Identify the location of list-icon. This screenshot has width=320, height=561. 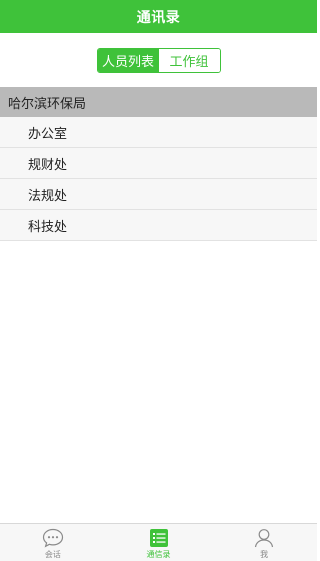
(159, 538).